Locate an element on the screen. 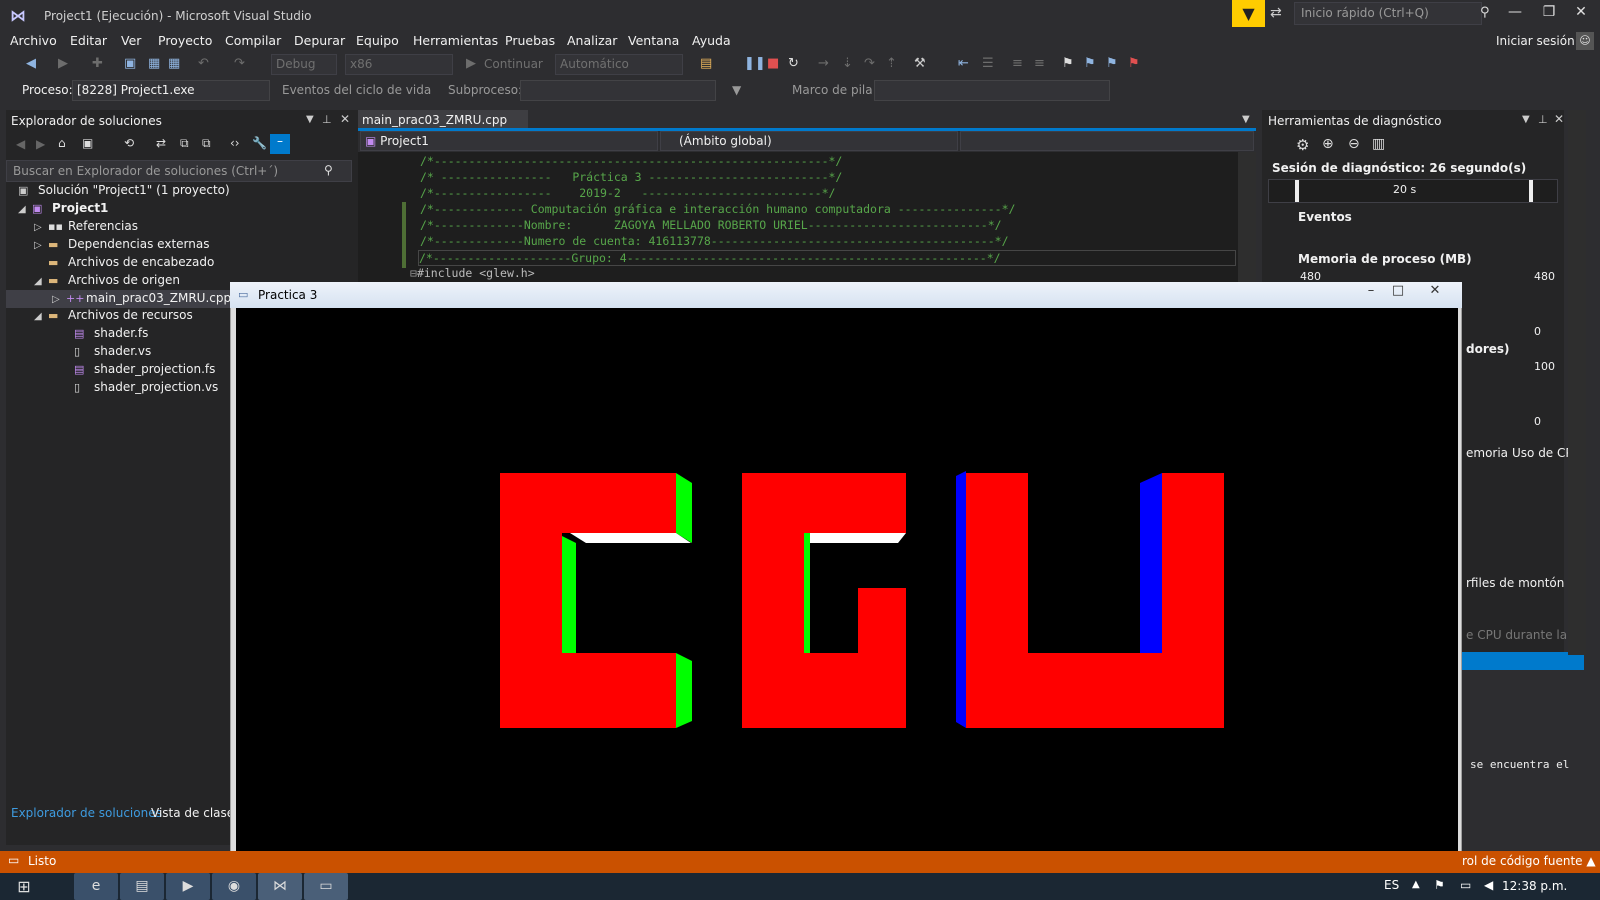  maximize-button: □ is located at coordinates (1398, 291).